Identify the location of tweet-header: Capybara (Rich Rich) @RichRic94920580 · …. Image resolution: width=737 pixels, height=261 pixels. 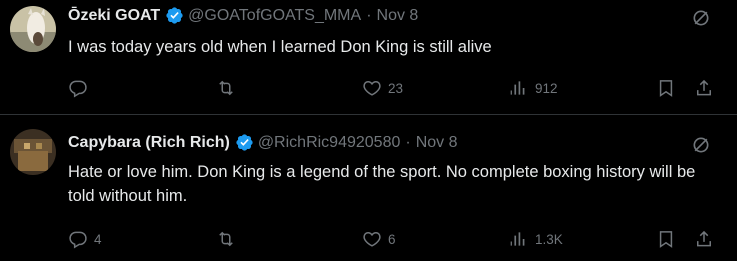
(262, 142).